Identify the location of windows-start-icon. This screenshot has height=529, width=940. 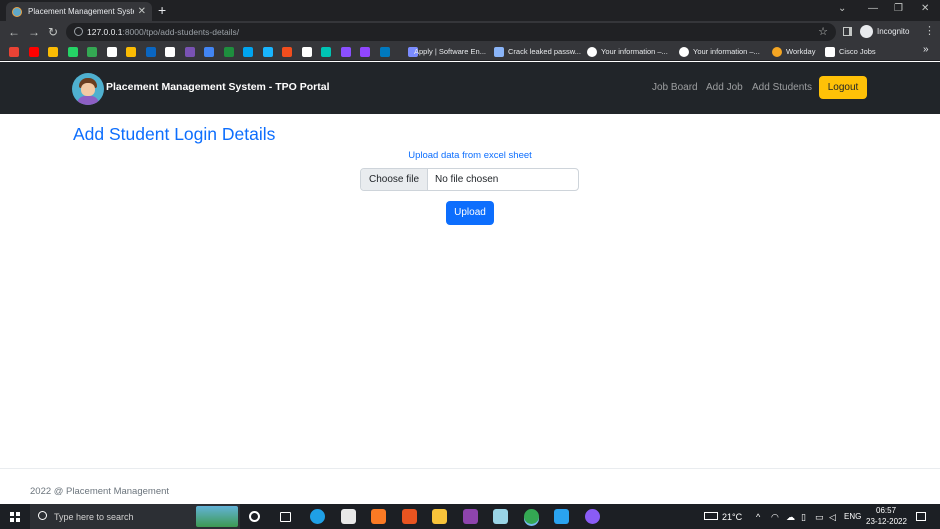
(15, 517).